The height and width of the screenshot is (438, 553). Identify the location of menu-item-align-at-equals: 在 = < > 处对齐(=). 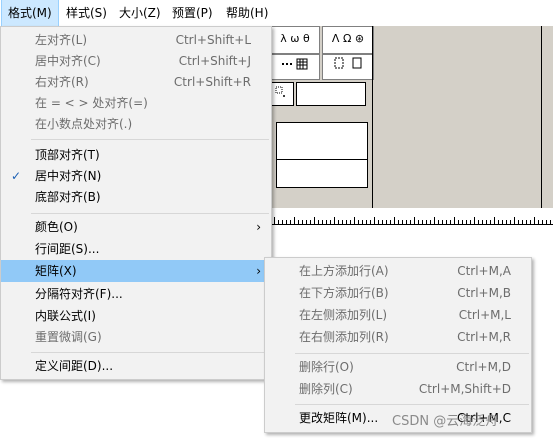
(136, 103).